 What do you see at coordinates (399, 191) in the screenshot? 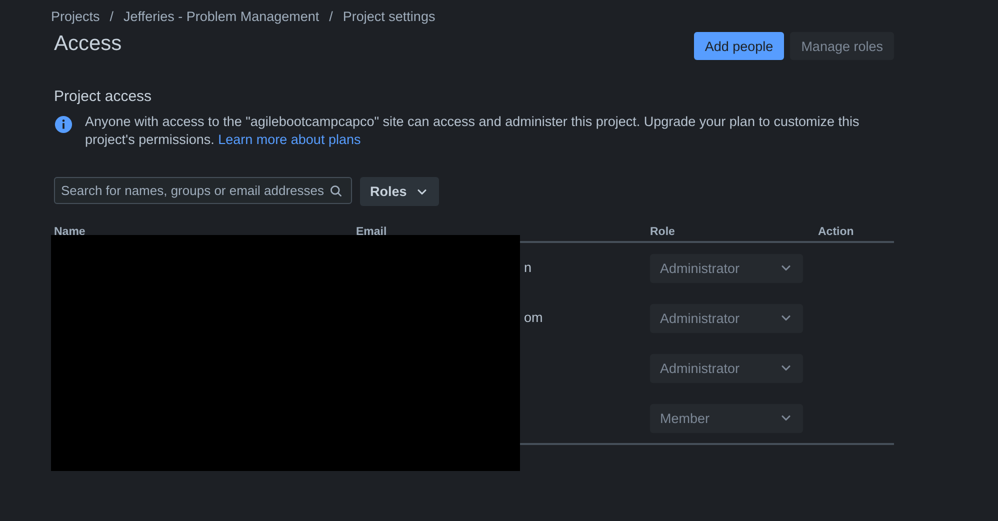
I see `roles-dropdown: Roles` at bounding box center [399, 191].